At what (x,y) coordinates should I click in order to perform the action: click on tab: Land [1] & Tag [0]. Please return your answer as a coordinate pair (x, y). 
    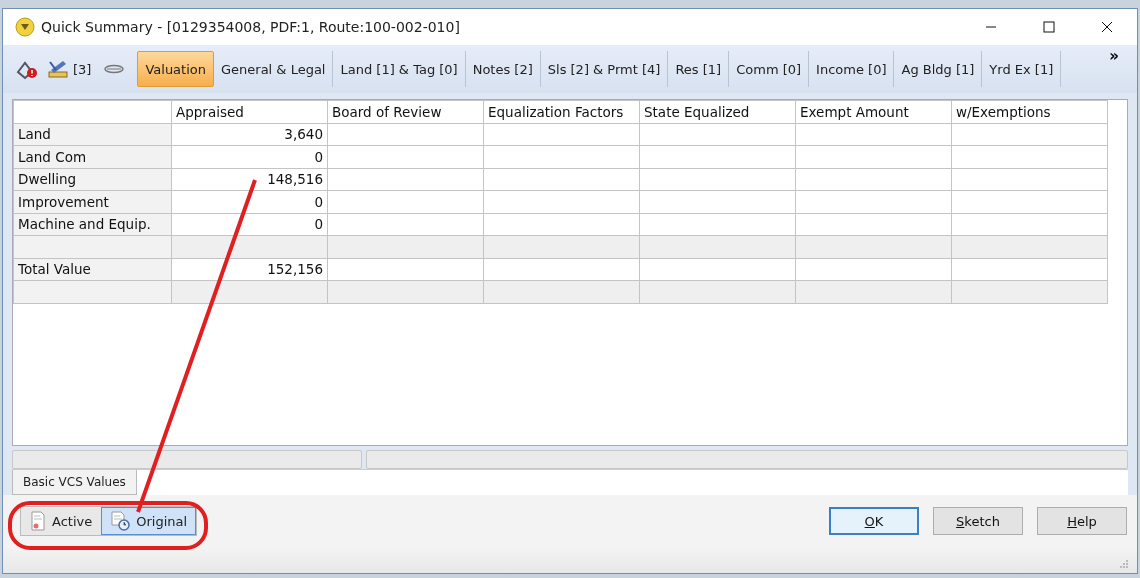
    Looking at the image, I should click on (399, 69).